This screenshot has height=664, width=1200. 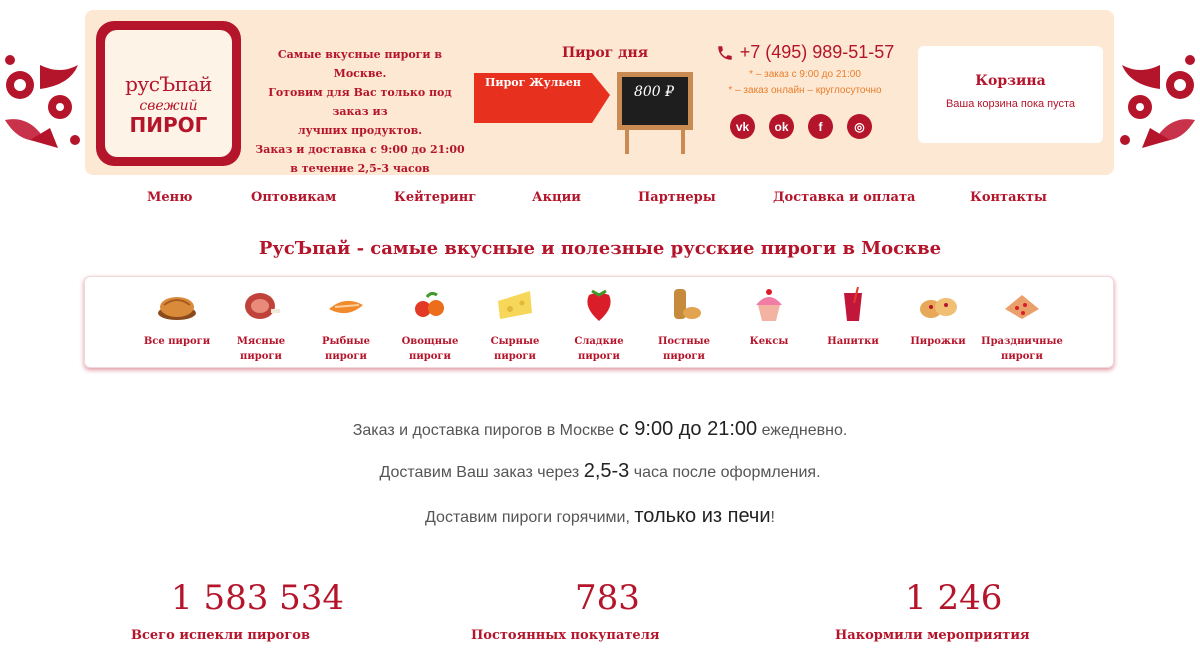 I want to click on logo-pie-word: ПИРОГ, so click(x=168, y=125).